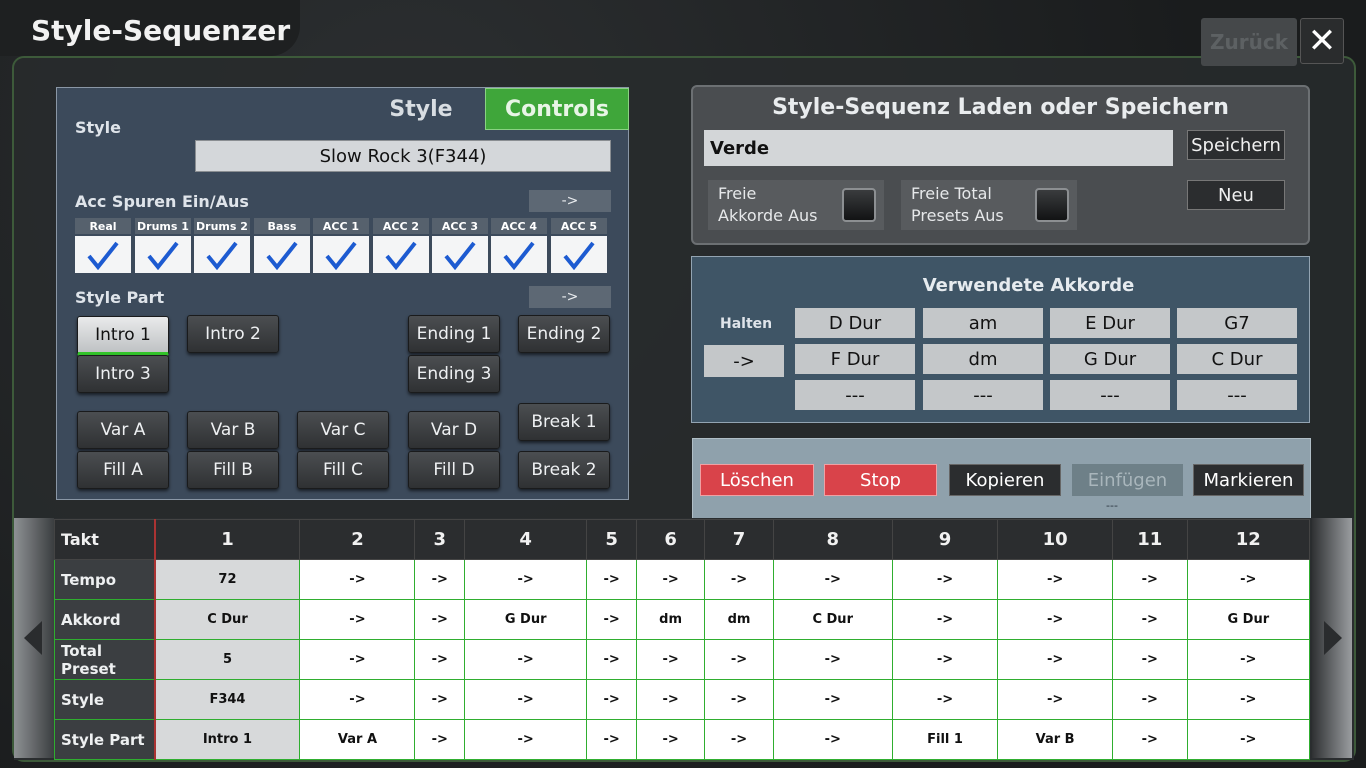  I want to click on column-header: 11, so click(1149, 539).